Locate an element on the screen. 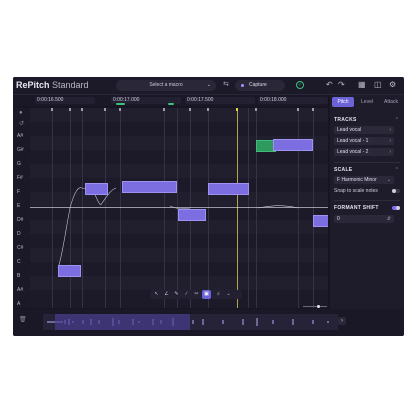 Image resolution: width=416 pixels, height=416 pixels. status-ok-icon: ✓ is located at coordinates (300, 85).